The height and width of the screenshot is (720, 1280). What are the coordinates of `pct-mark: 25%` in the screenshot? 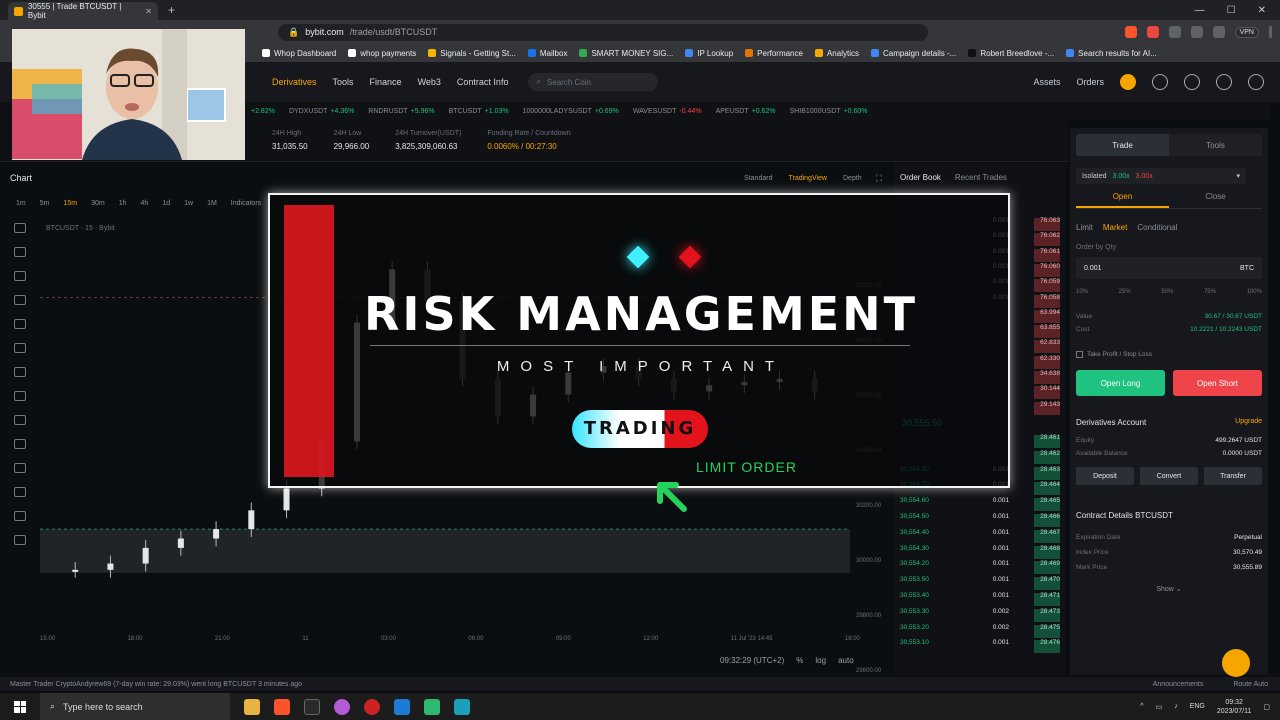 It's located at (1125, 292).